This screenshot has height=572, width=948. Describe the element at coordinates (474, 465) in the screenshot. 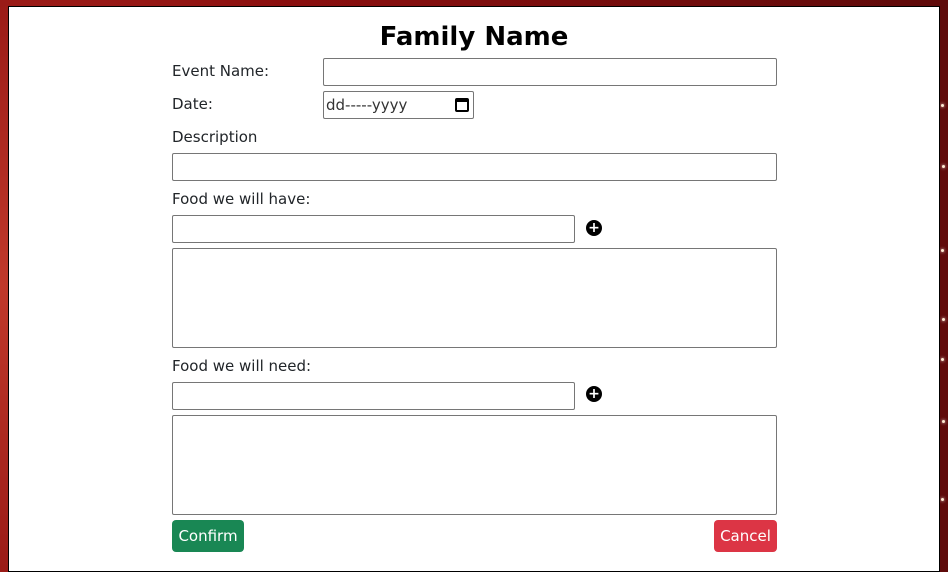

I see `food-need-list` at that location.